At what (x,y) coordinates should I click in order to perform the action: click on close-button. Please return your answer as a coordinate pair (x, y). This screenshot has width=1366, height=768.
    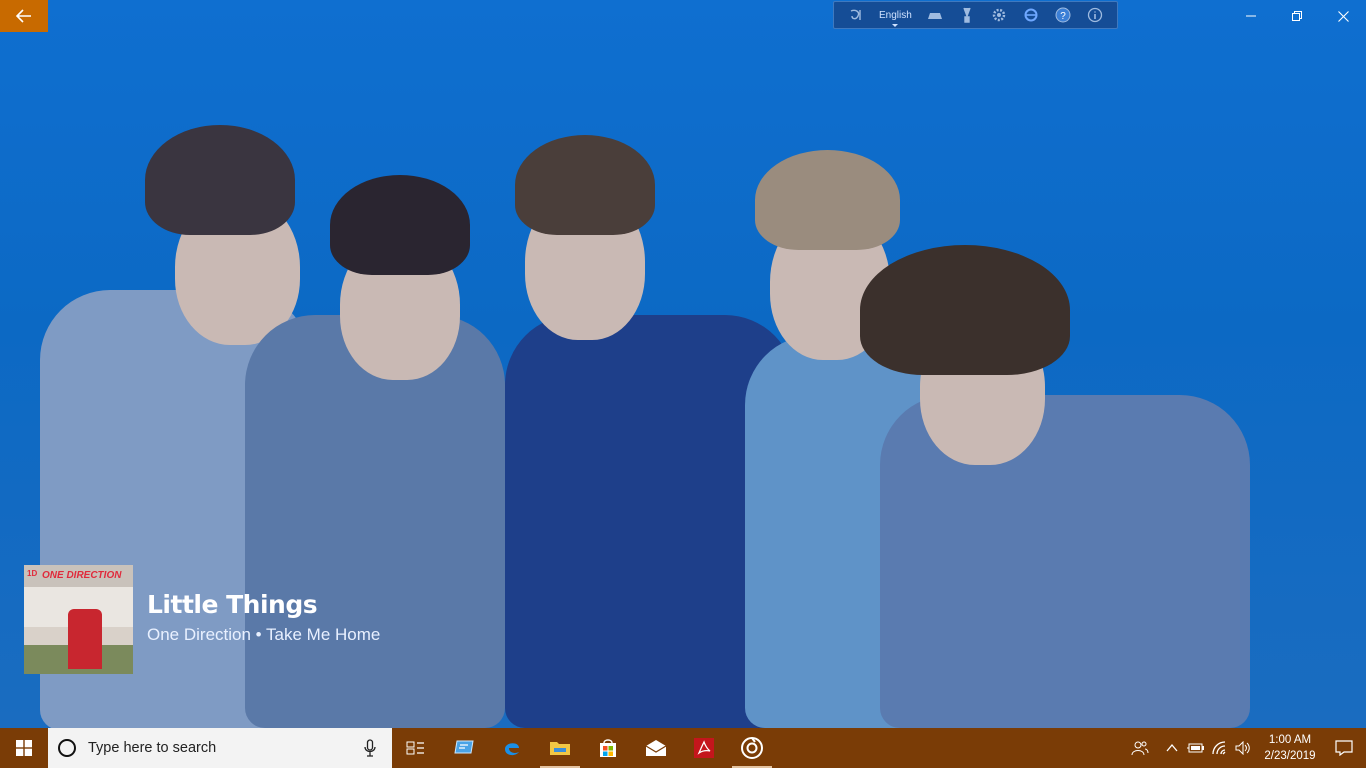
    Looking at the image, I should click on (1343, 16).